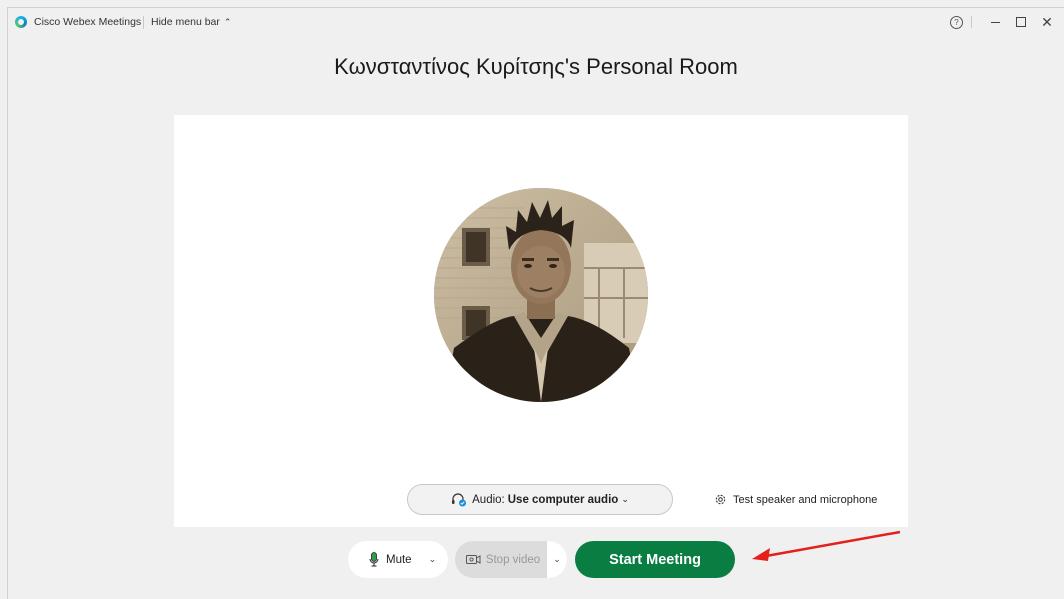 The width and height of the screenshot is (1064, 599). What do you see at coordinates (536, 22) in the screenshot?
I see `title-bar: Cisco Webex Meetings Hide menu bar ⌃ ? ✕` at bounding box center [536, 22].